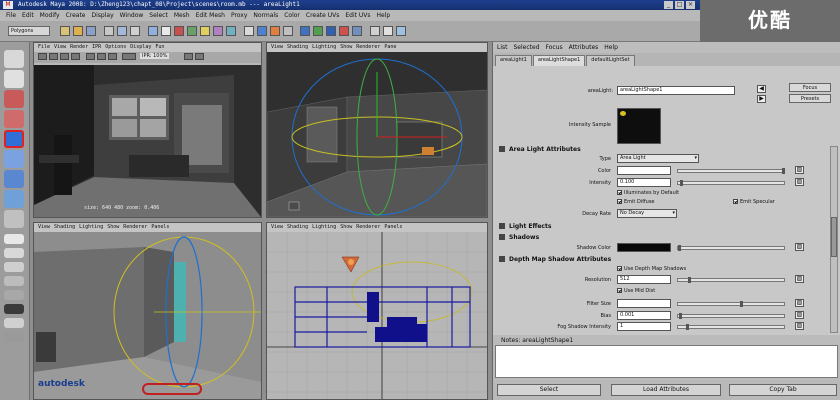  I want to click on shadow-color-swatch, so click(644, 247).